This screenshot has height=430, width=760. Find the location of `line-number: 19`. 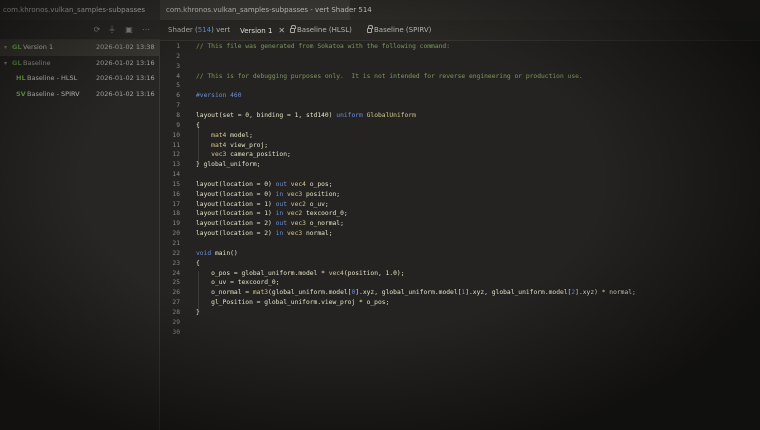

line-number: 19 is located at coordinates (176, 224).